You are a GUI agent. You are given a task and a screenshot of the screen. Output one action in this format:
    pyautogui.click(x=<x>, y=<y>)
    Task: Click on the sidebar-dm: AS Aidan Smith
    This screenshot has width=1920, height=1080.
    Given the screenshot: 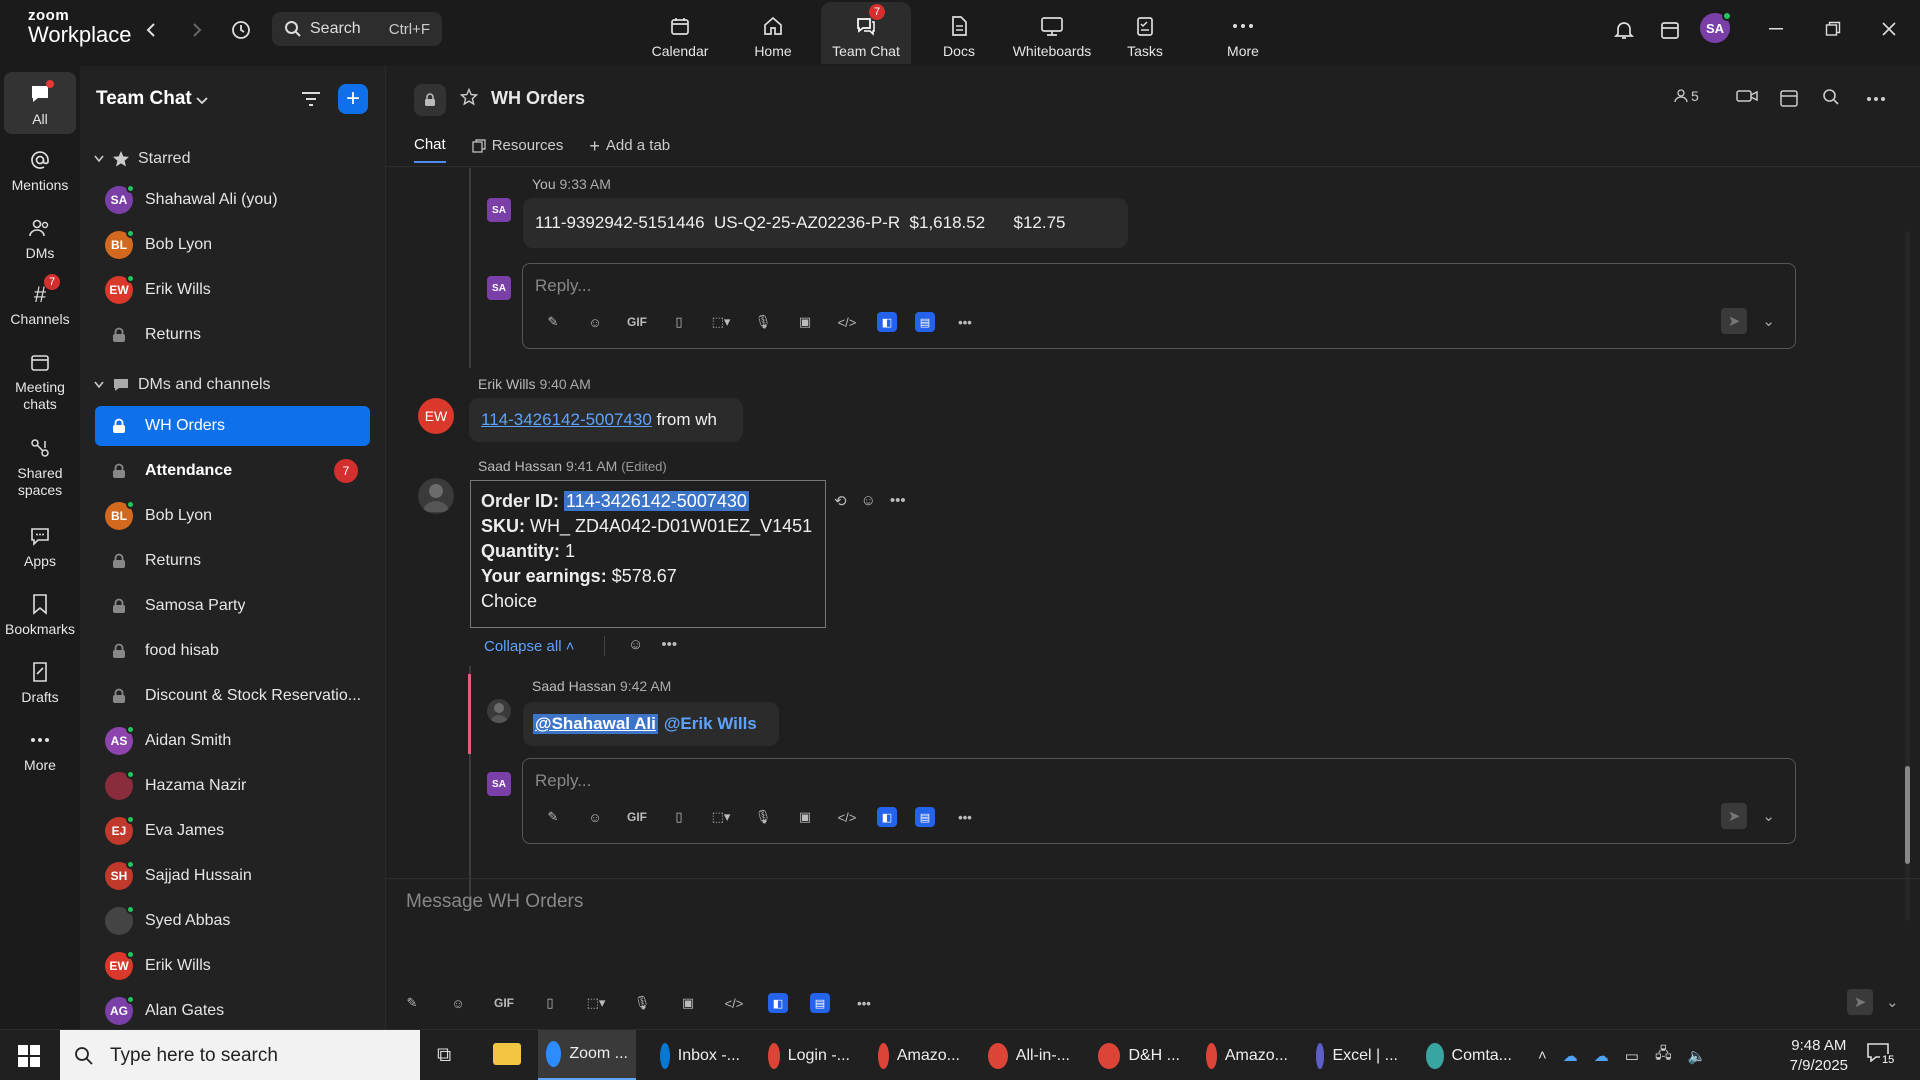 What is the action you would take?
    pyautogui.click(x=232, y=741)
    